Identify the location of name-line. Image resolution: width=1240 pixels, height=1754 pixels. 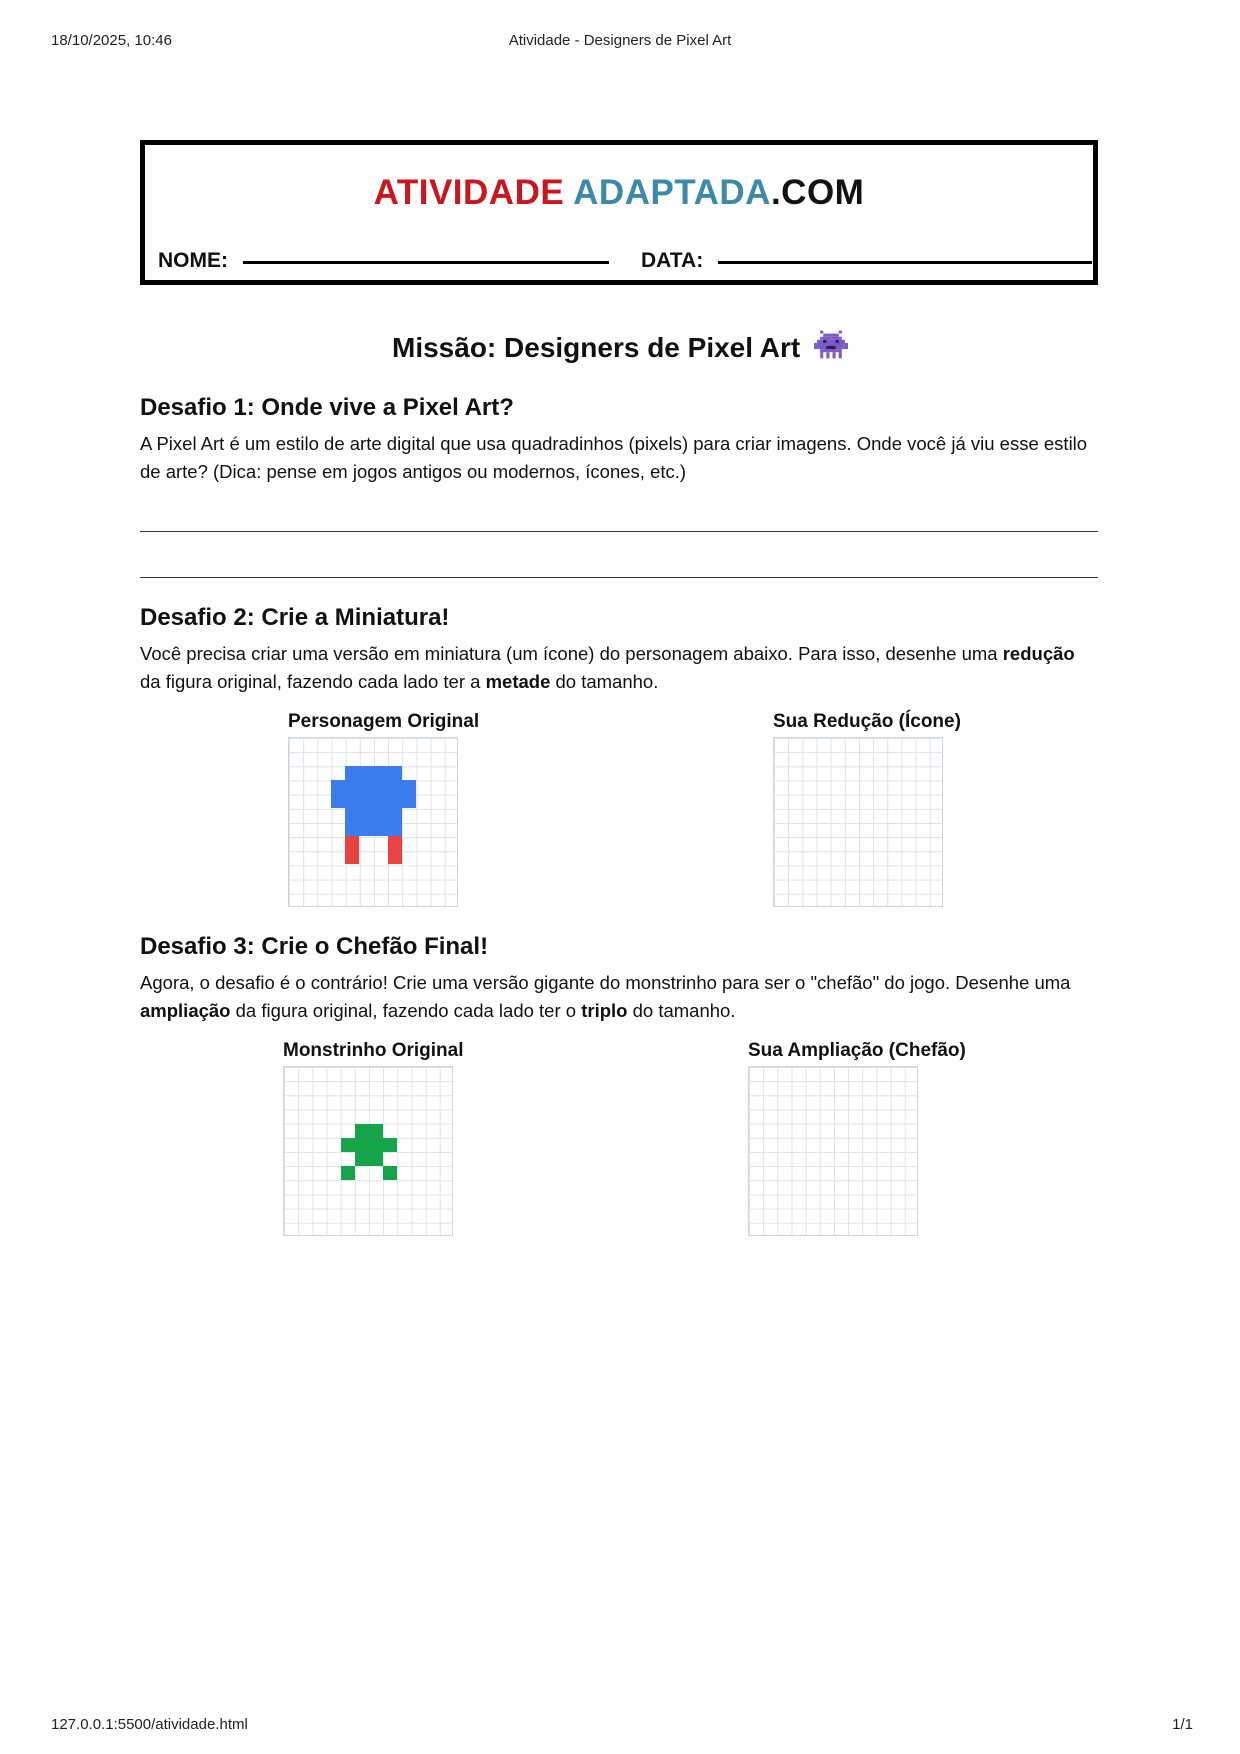
(426, 262).